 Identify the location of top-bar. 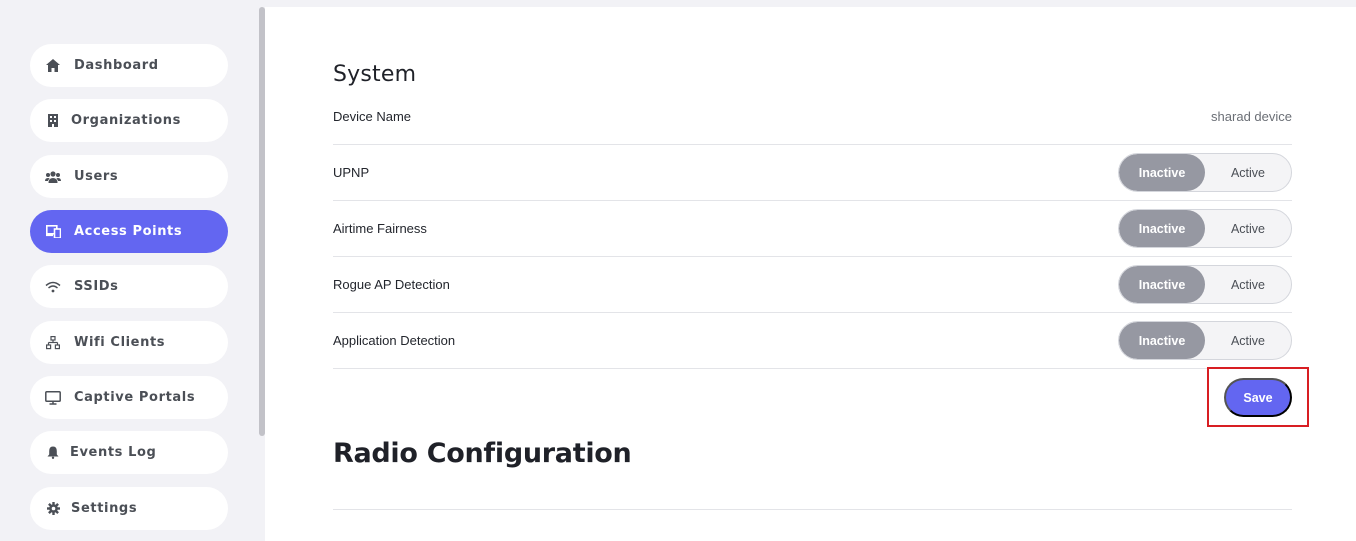
(678, 3).